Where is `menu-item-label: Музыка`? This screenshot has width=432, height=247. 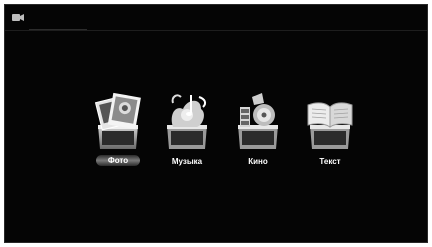
menu-item-label: Музыка is located at coordinates (187, 161).